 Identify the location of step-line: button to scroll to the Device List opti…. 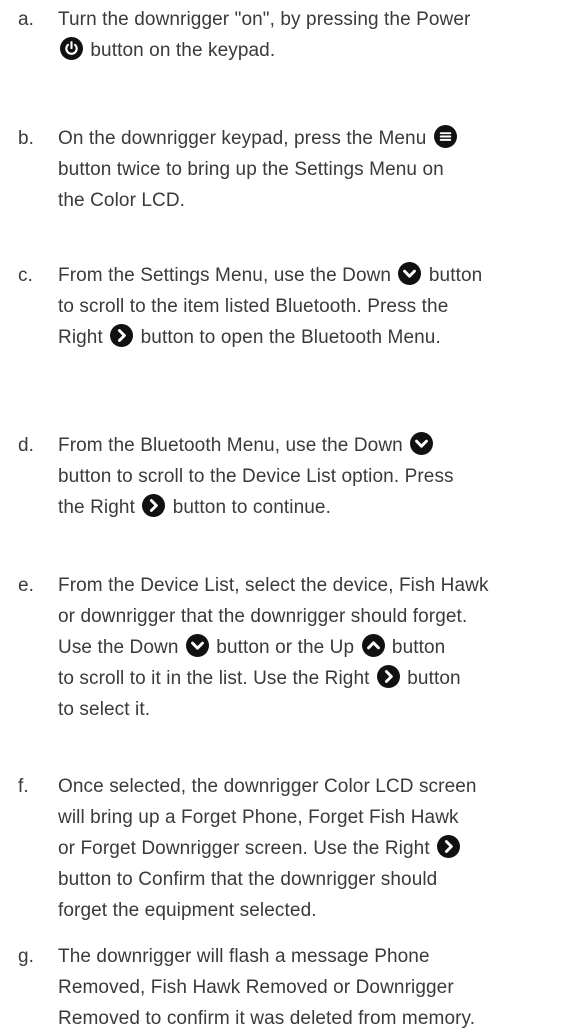
(315, 476).